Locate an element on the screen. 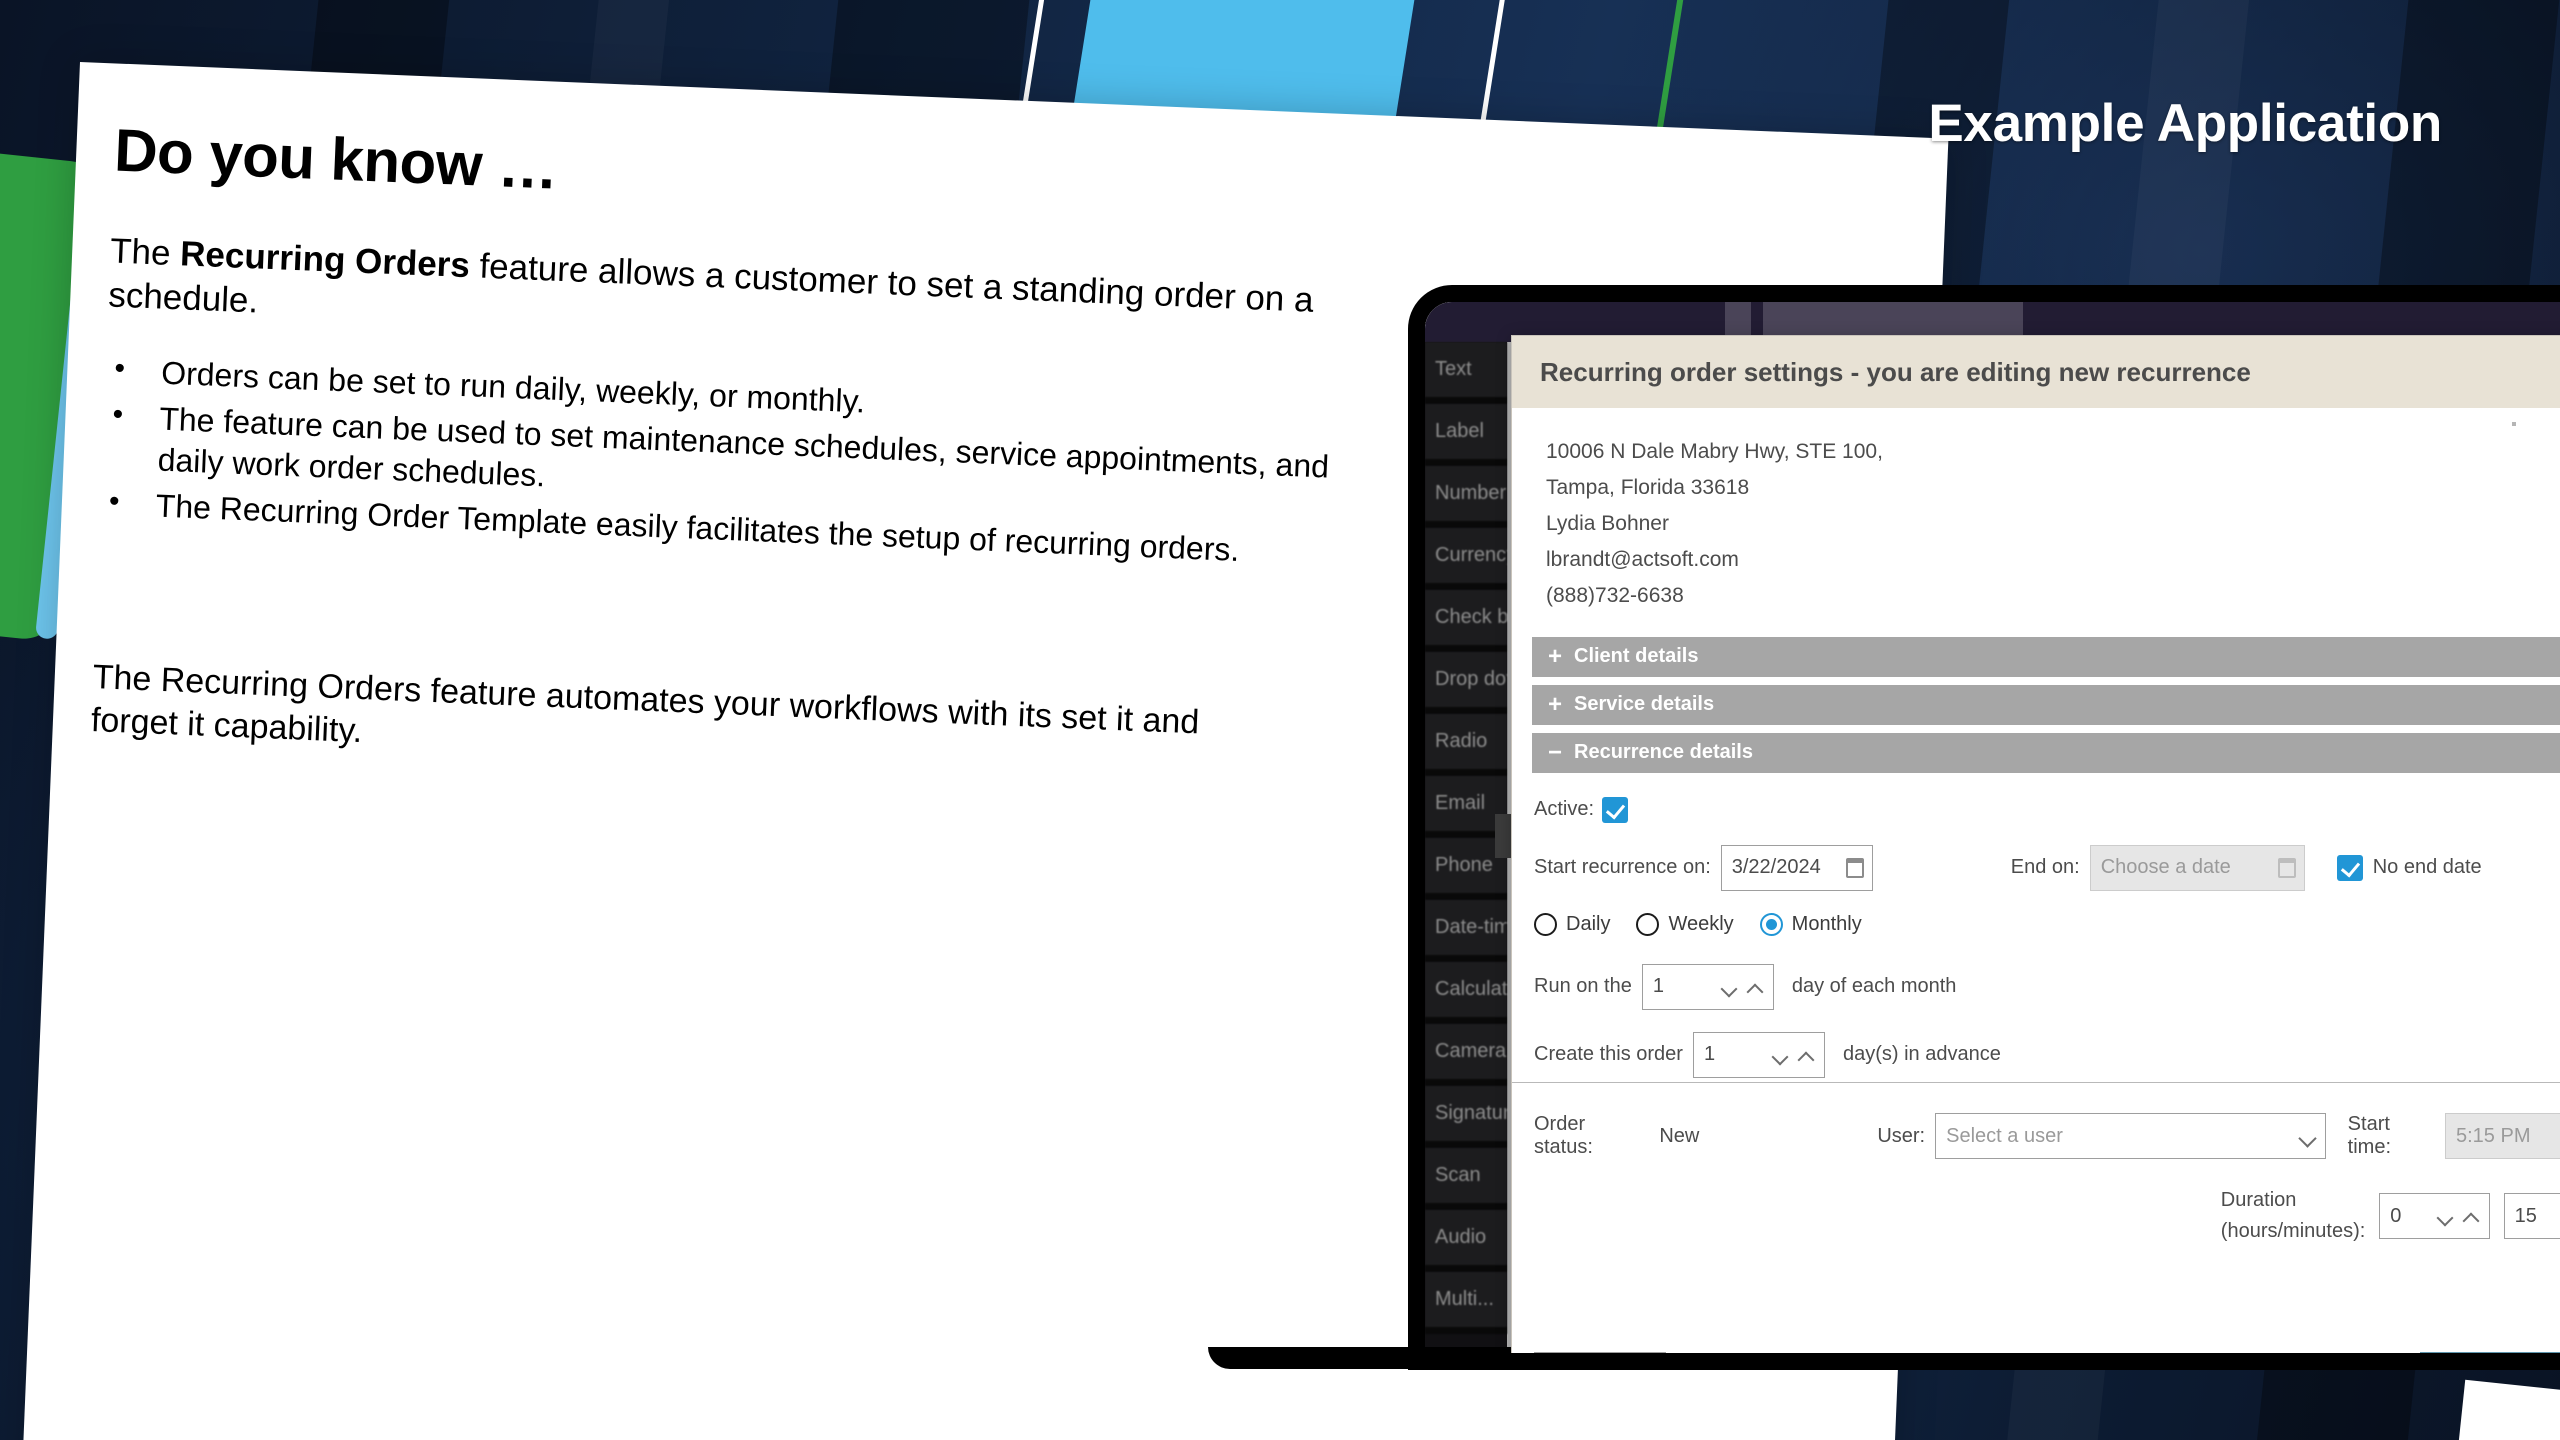 This screenshot has height=1440, width=2560. accordion-recurrence-details: − Recurrence details is located at coordinates (2046, 752).